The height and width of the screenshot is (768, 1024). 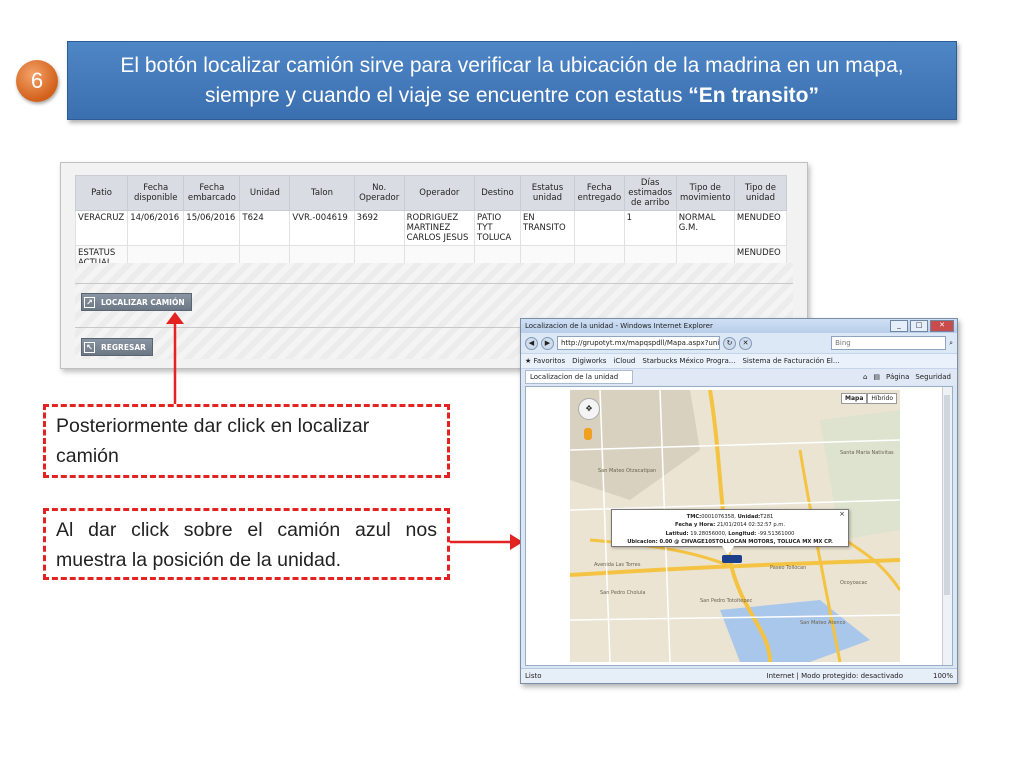 What do you see at coordinates (876, 377) in the screenshot?
I see `print-icon: ▤` at bounding box center [876, 377].